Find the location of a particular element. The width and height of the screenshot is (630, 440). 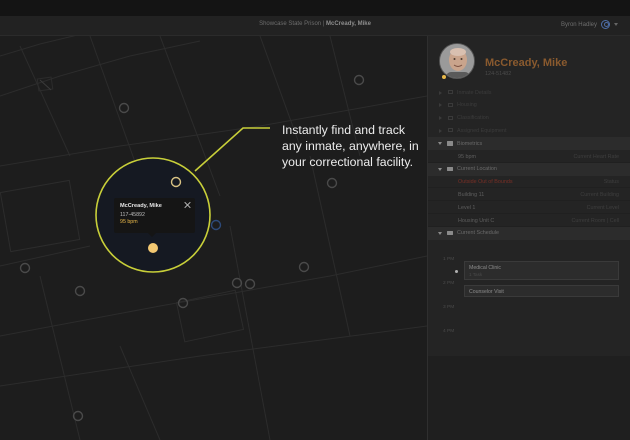

section-current-schedule: Current Schedule is located at coordinates (529, 233).